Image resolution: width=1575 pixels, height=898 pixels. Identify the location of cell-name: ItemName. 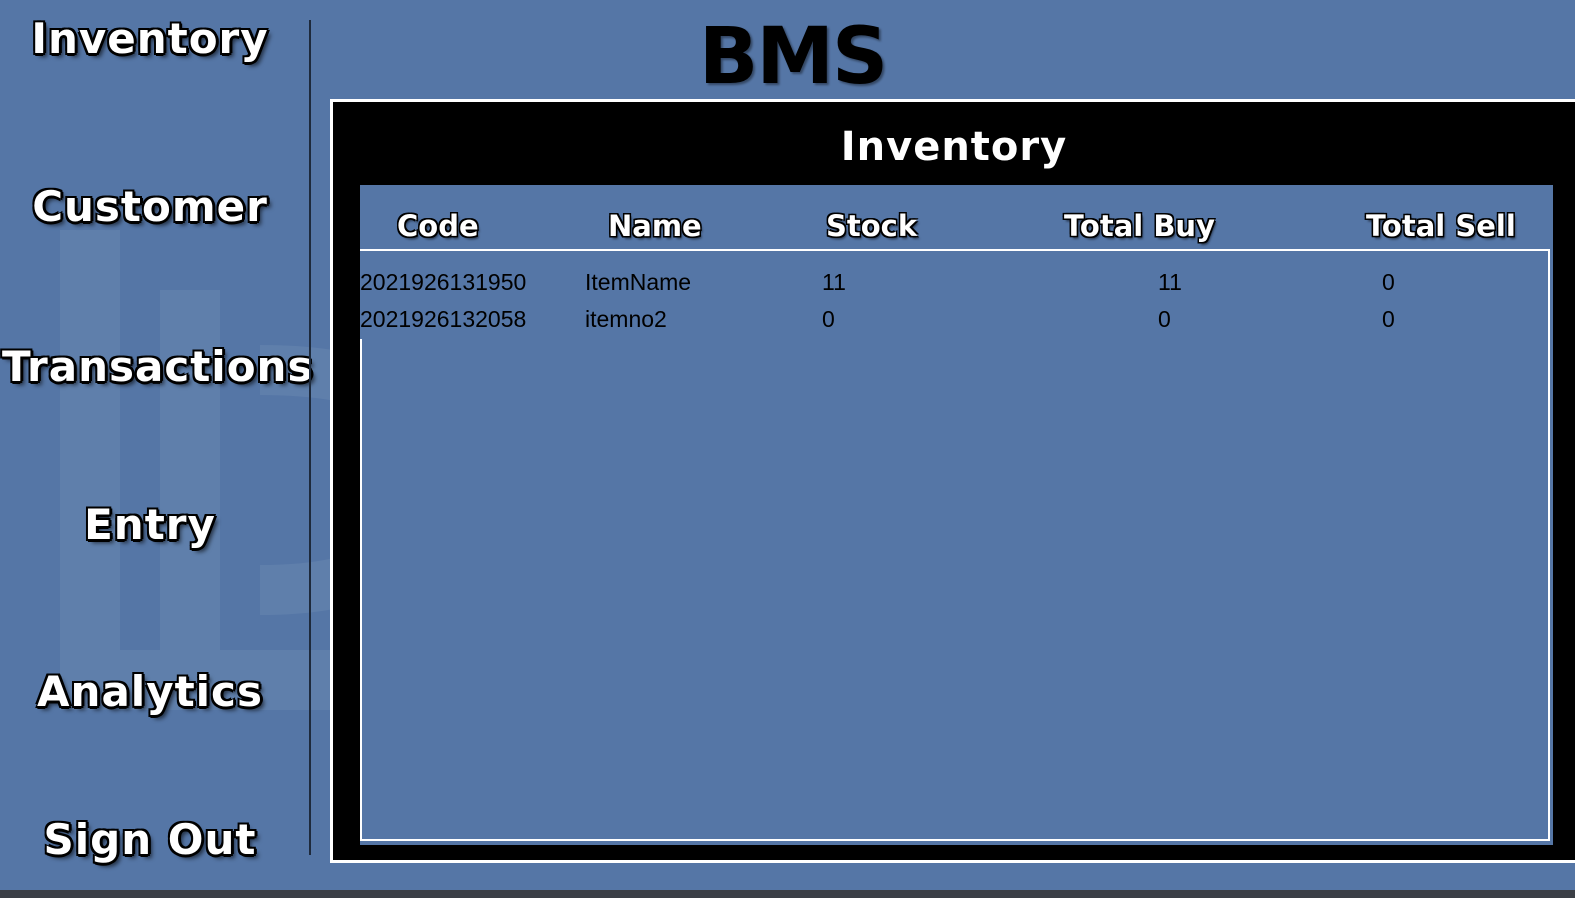
(638, 282).